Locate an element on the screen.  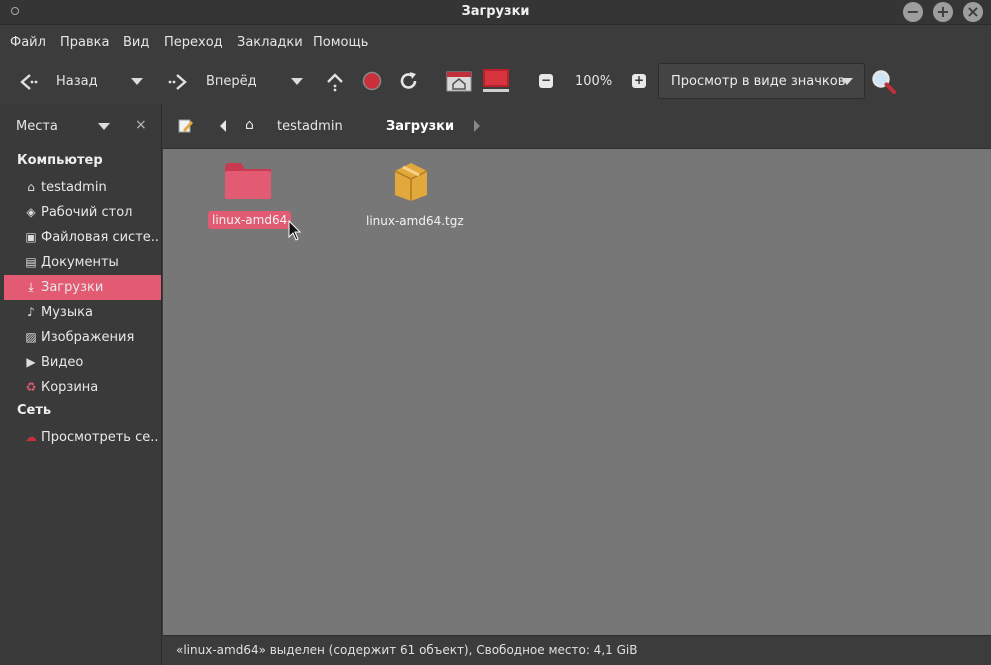
sidebar-item-downloads: ⤓ Загрузки is located at coordinates (82, 287).